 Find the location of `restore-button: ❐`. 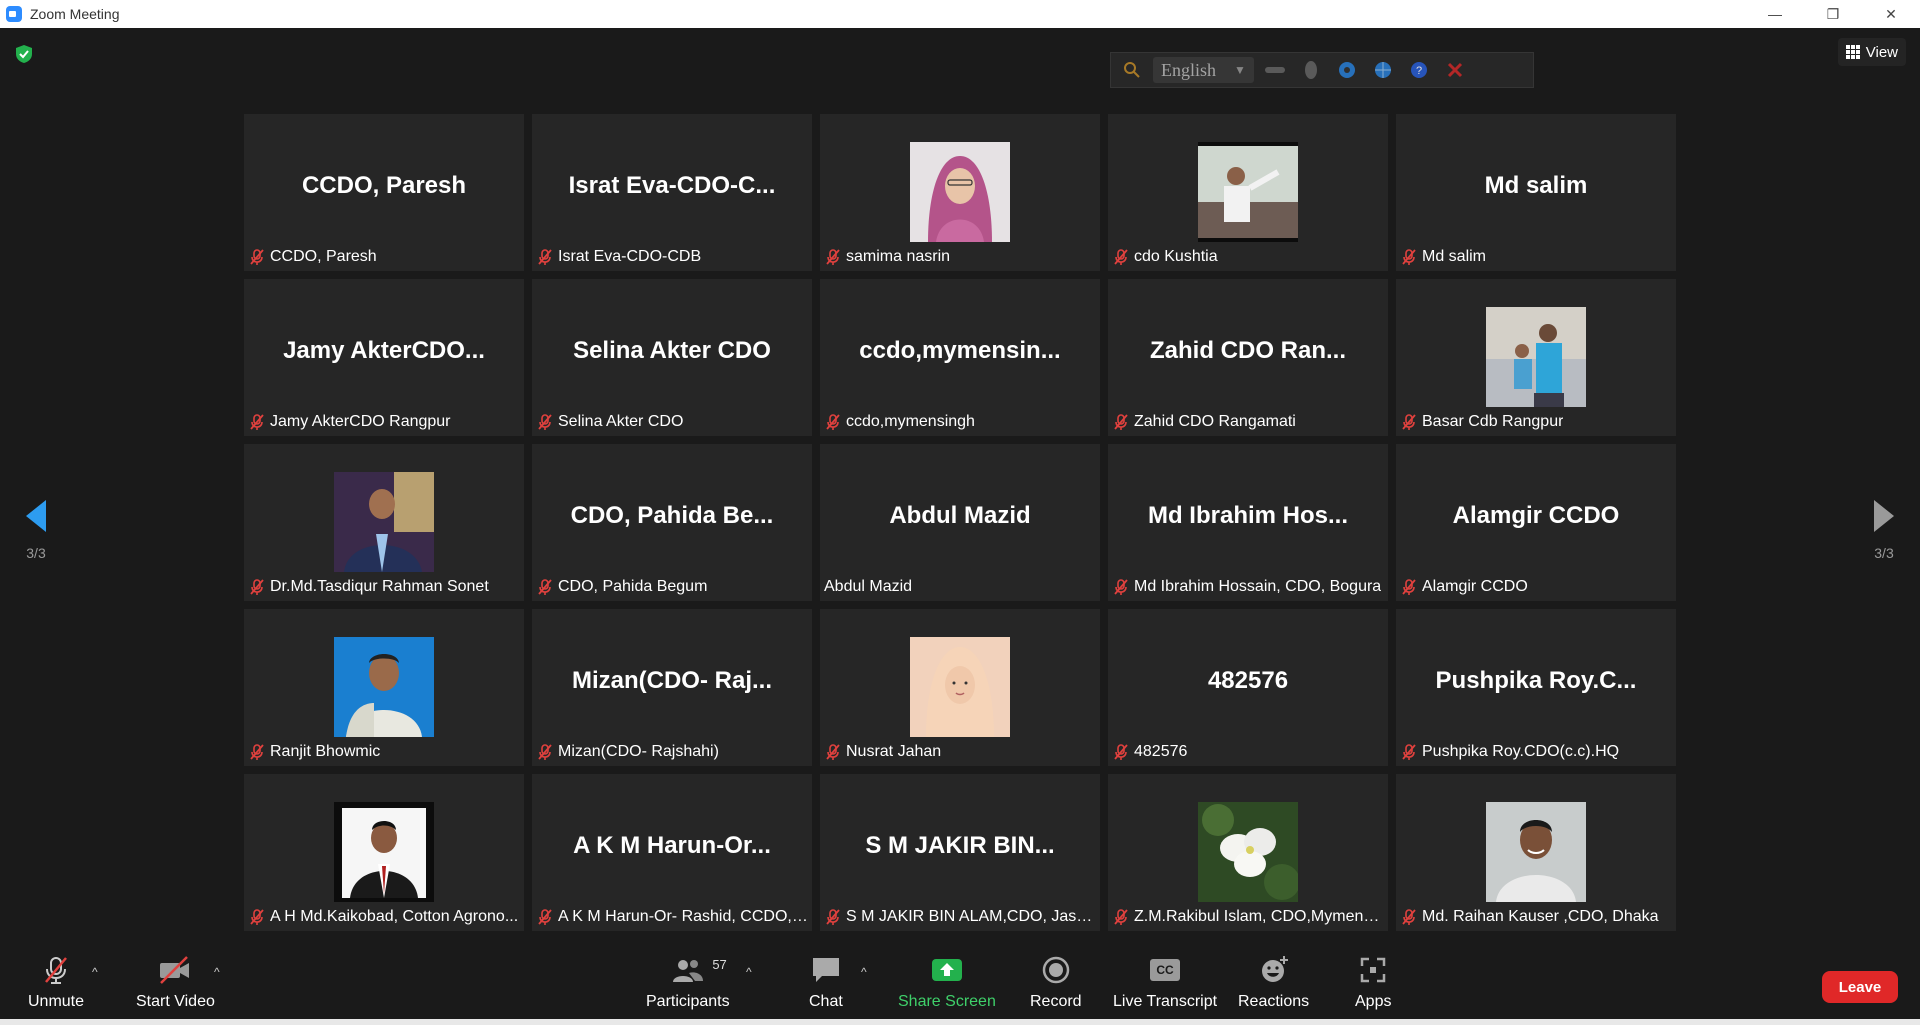

restore-button: ❐ is located at coordinates (1833, 14).